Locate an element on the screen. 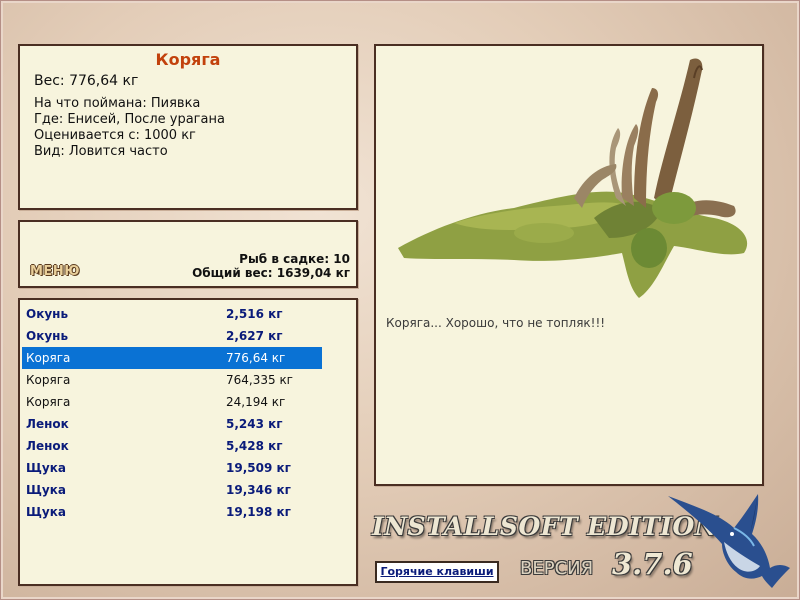  catch-list-row: Коряга 776,64 кг is located at coordinates (172, 358).